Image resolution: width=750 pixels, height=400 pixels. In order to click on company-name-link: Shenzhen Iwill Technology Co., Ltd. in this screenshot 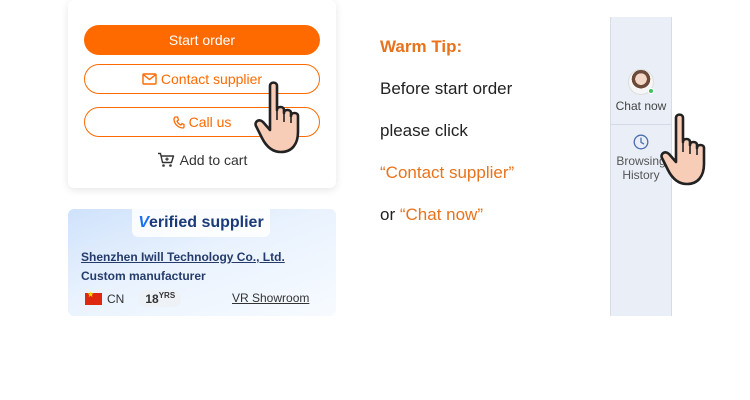, I will do `click(183, 257)`.